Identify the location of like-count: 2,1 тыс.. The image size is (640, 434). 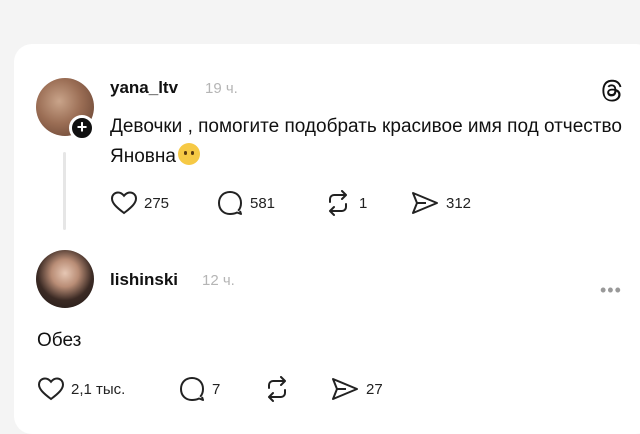
(98, 389).